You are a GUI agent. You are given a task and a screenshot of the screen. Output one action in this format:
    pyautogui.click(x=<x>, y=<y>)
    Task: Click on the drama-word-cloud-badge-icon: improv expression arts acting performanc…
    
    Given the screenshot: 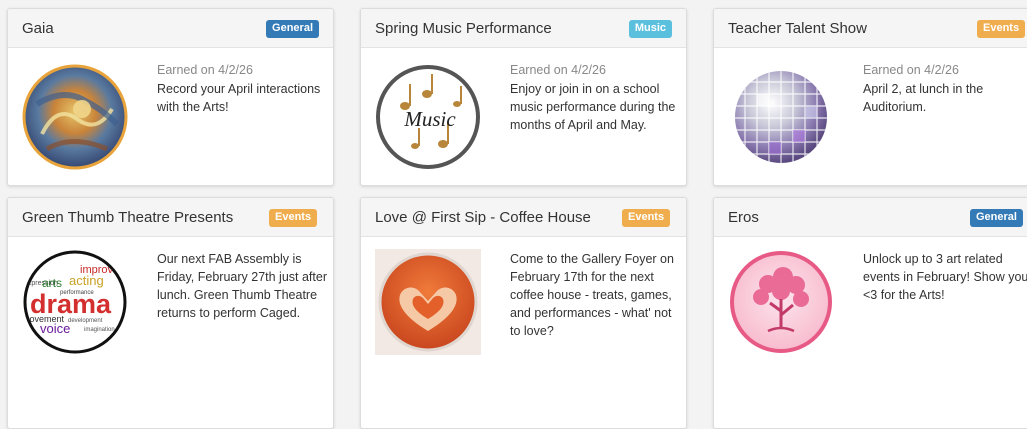 What is the action you would take?
    pyautogui.click(x=75, y=302)
    